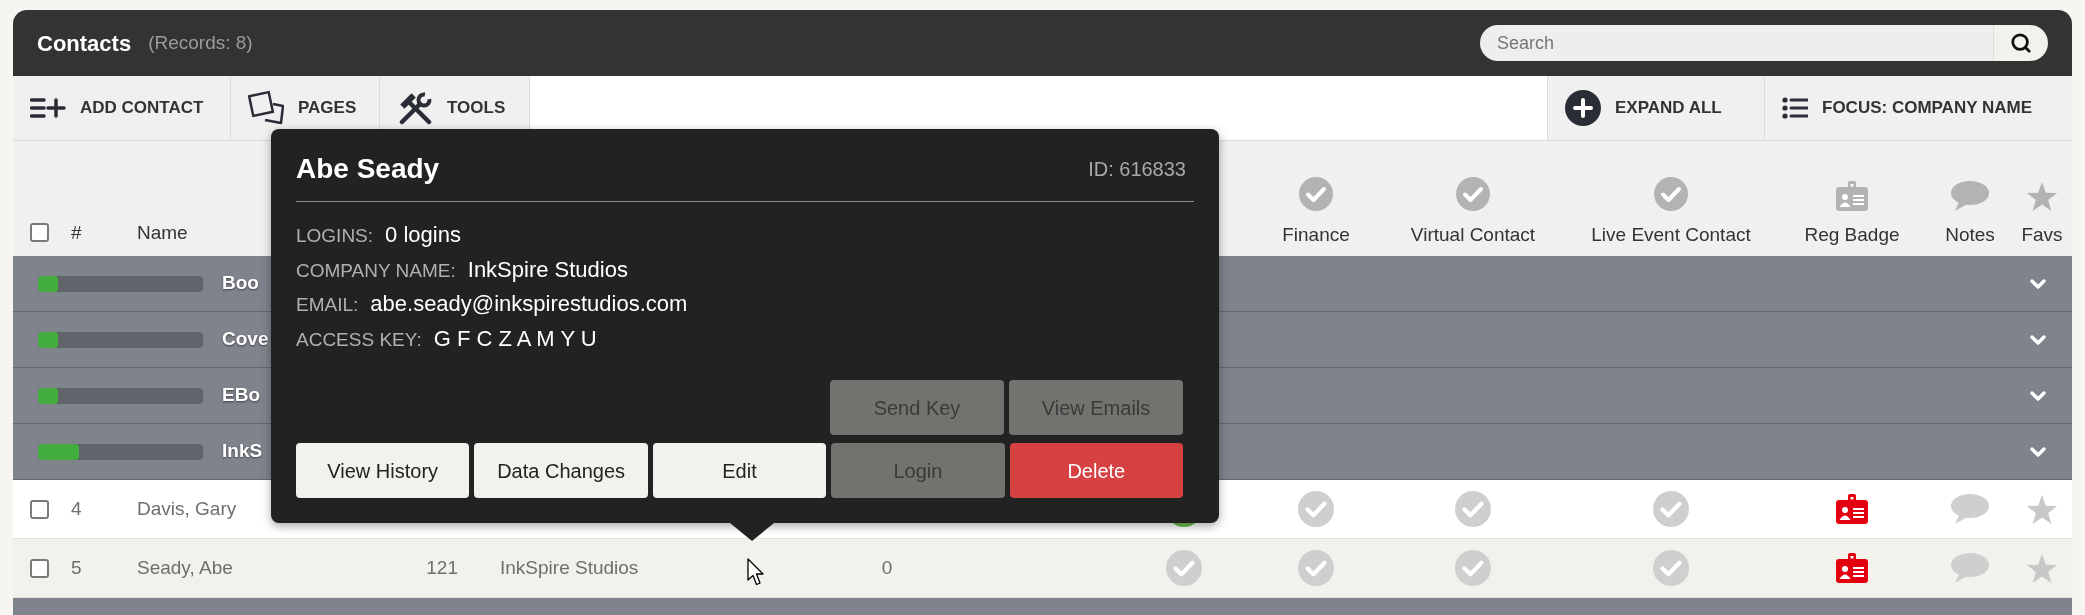 This screenshot has height=615, width=2085. What do you see at coordinates (84, 43) in the screenshot?
I see `page-title: Contacts` at bounding box center [84, 43].